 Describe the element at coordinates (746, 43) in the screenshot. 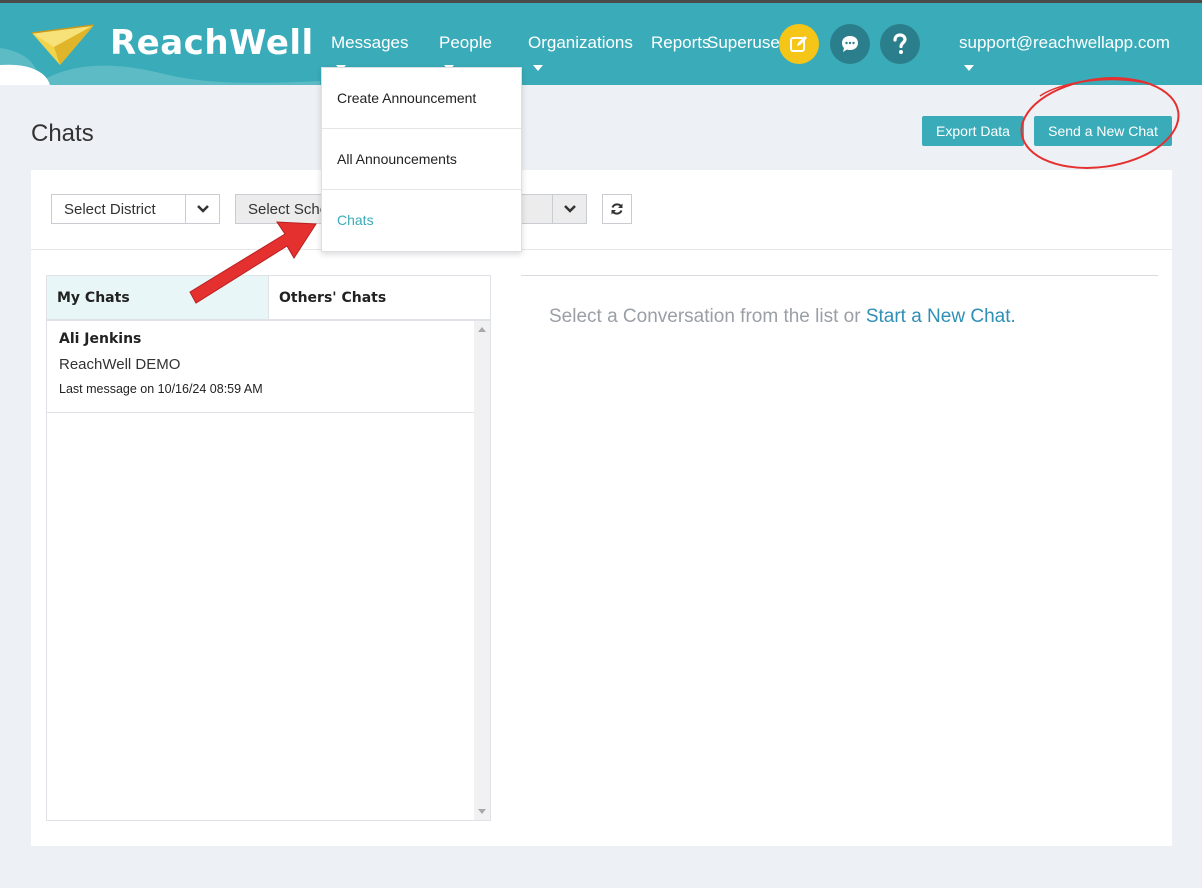

I see `nav-superuser: Superuser` at that location.